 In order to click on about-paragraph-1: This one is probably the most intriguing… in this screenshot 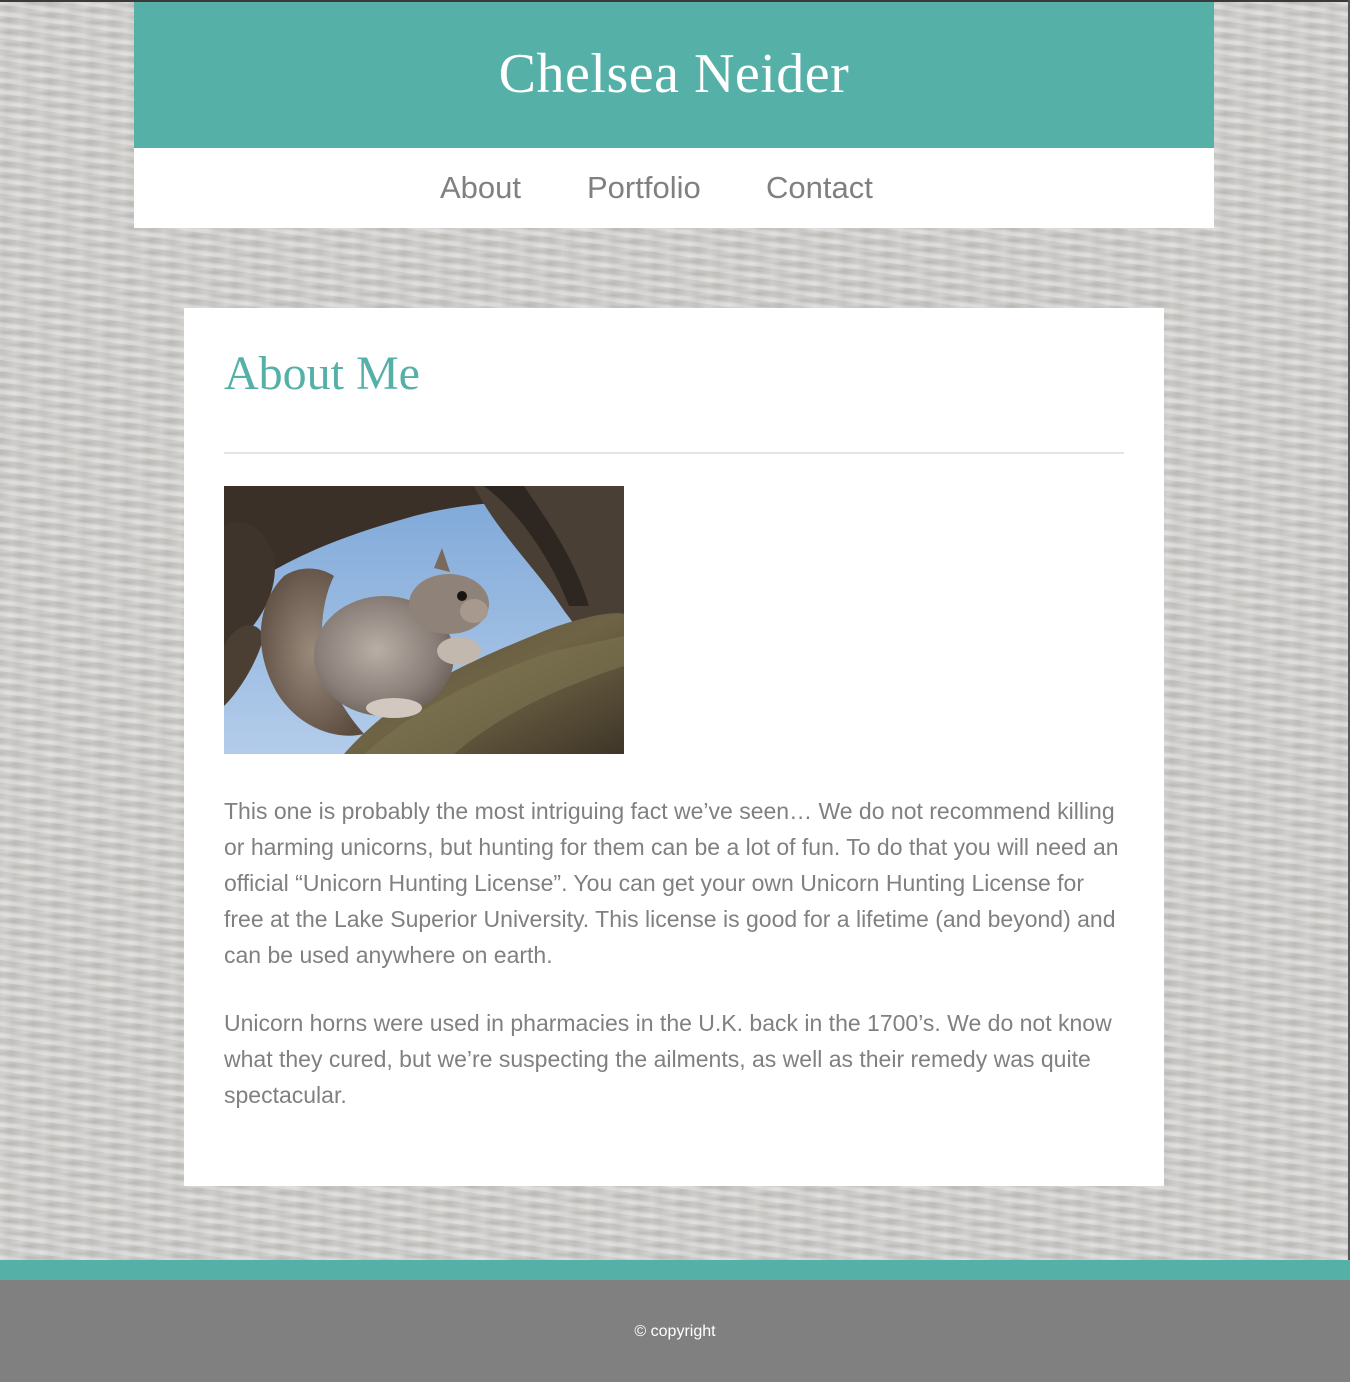, I will do `click(671, 883)`.